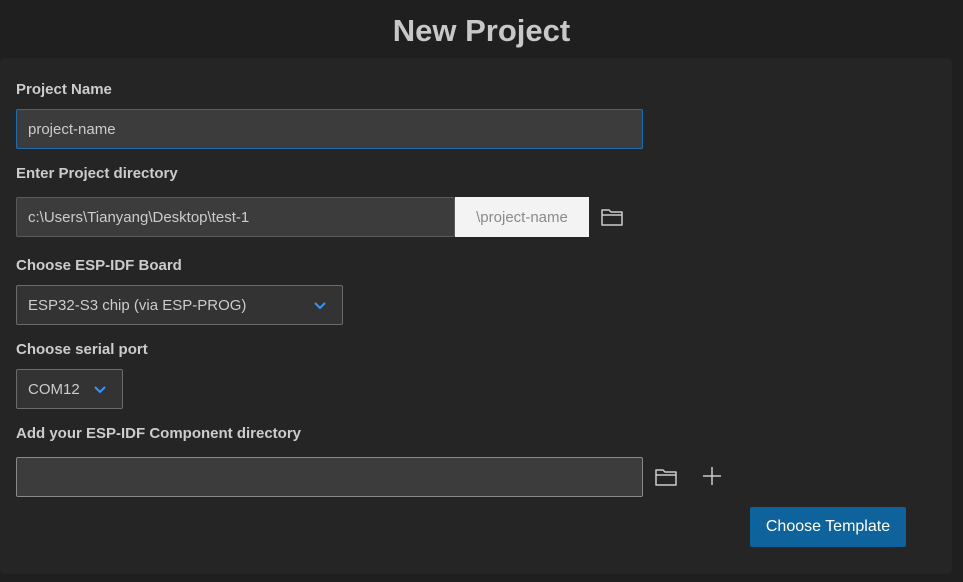 This screenshot has height=582, width=963. I want to click on plus-icon, so click(712, 476).